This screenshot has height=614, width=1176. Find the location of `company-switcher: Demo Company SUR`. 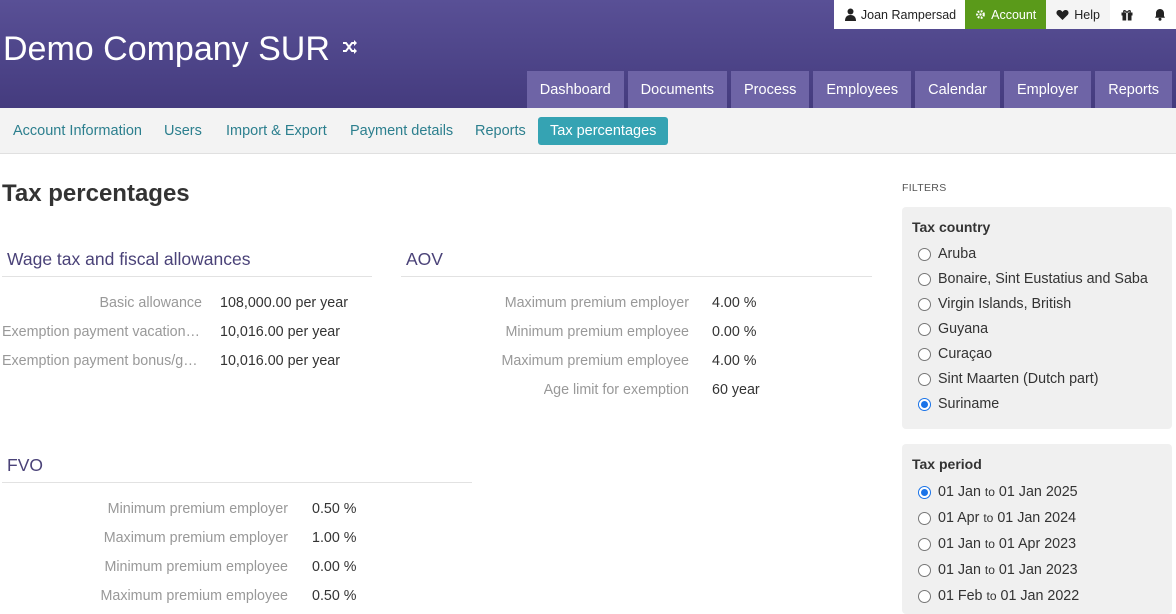

company-switcher: Demo Company SUR is located at coordinates (180, 49).